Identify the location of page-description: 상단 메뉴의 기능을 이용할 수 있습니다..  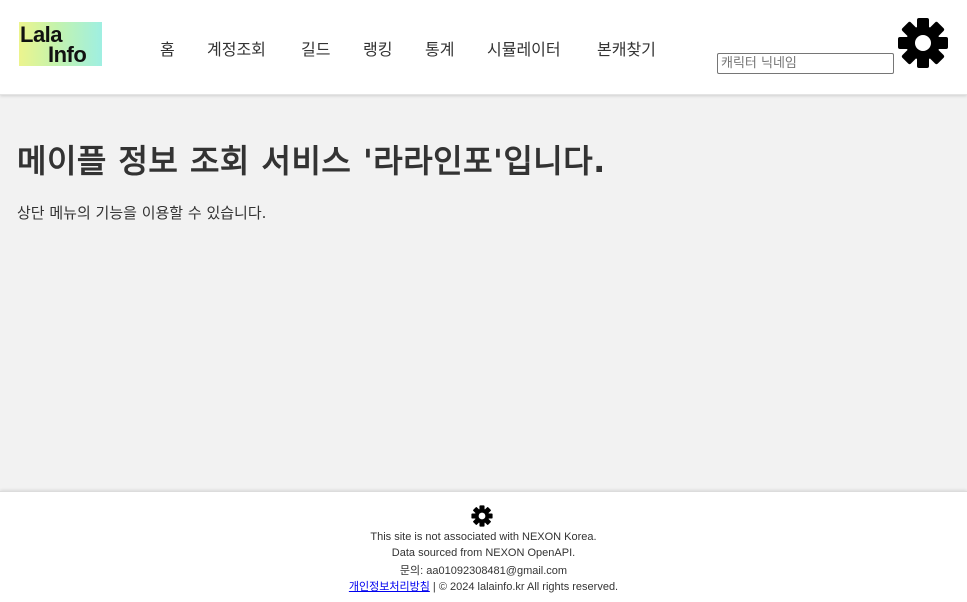
(142, 213).